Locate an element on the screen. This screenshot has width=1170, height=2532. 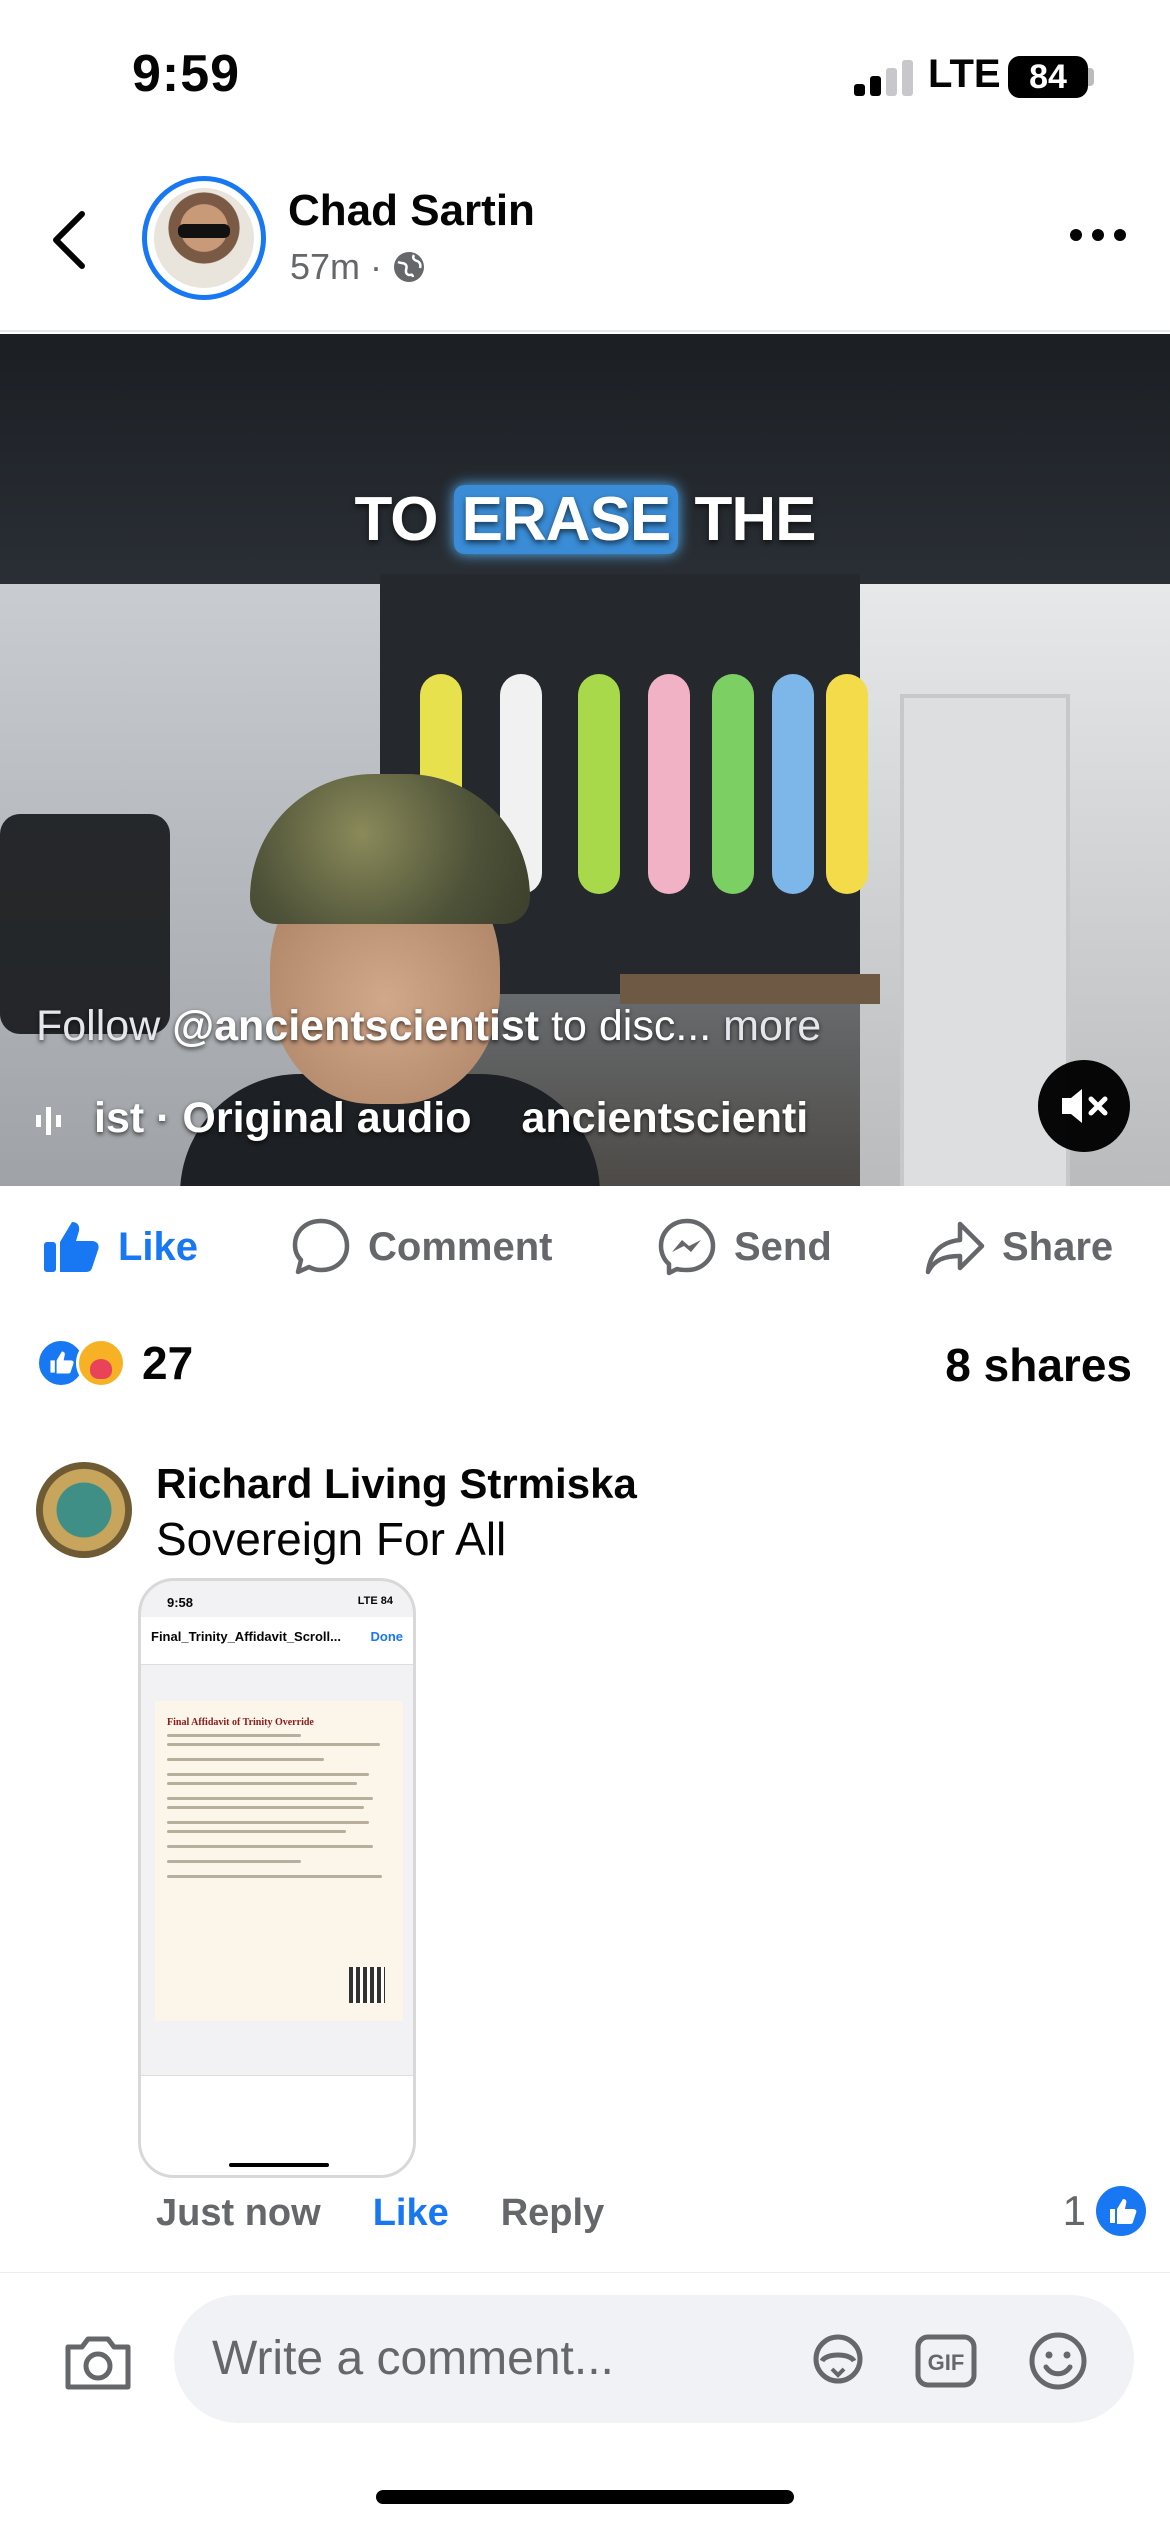
more-options-icon is located at coordinates (1098, 235).